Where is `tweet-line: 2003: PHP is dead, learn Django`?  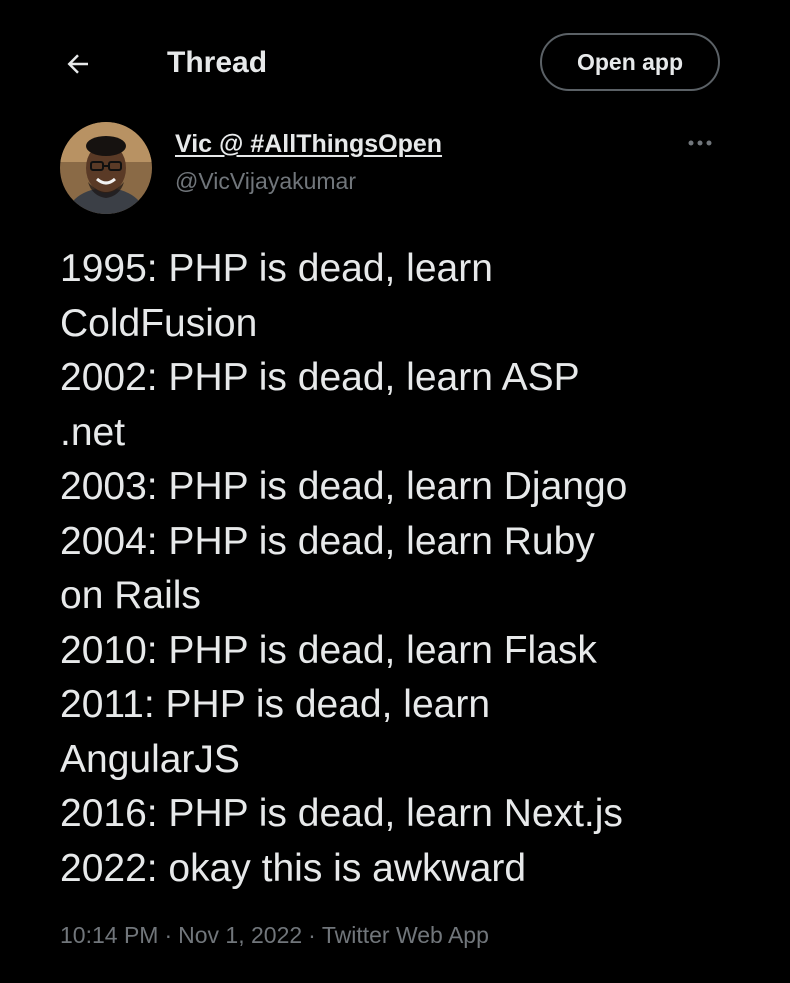 tweet-line: 2003: PHP is dead, learn Django is located at coordinates (344, 486).